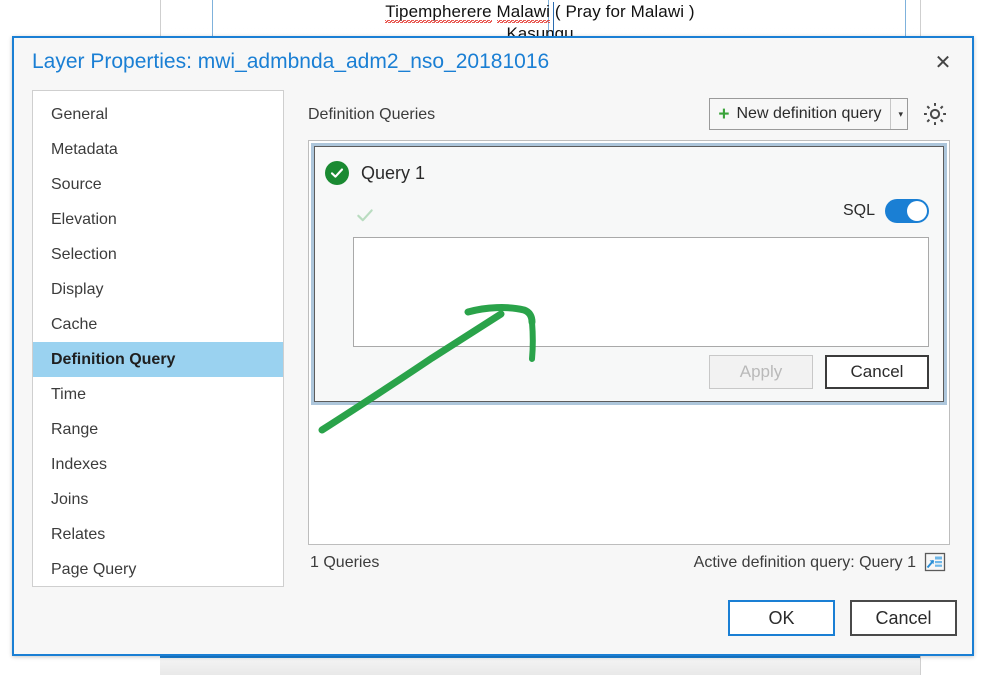 This screenshot has height=675, width=986. Describe the element at coordinates (158, 429) in the screenshot. I see `sidebar-item-range: Range` at that location.